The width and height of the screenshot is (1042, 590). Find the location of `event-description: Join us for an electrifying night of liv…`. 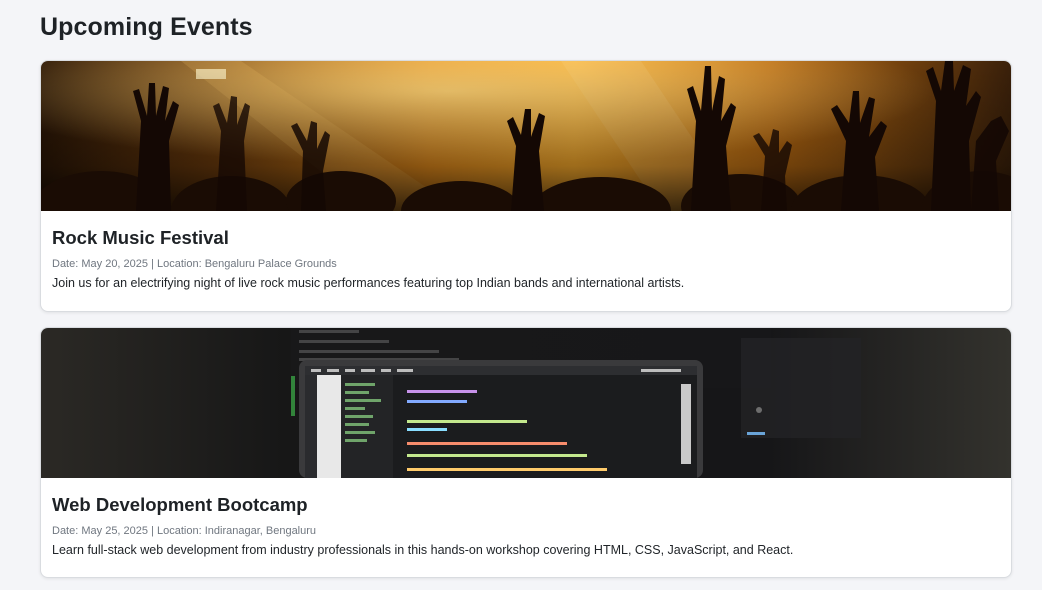

event-description: Join us for an electrifying night of liv… is located at coordinates (368, 283).